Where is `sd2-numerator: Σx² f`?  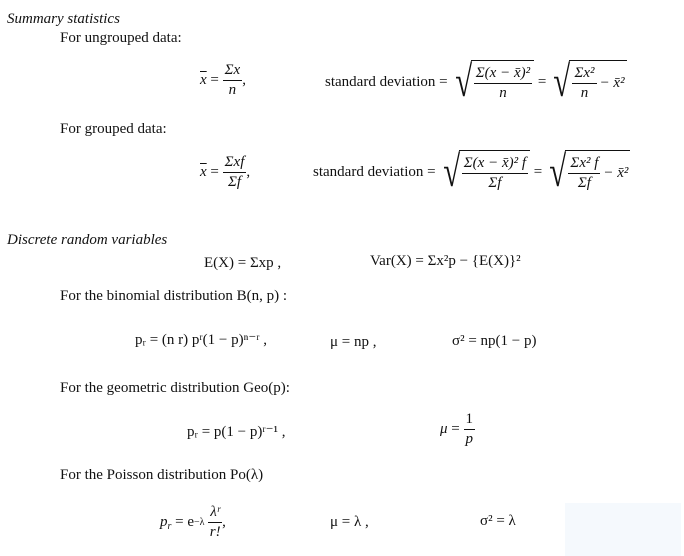 sd2-numerator: Σx² f is located at coordinates (584, 165).